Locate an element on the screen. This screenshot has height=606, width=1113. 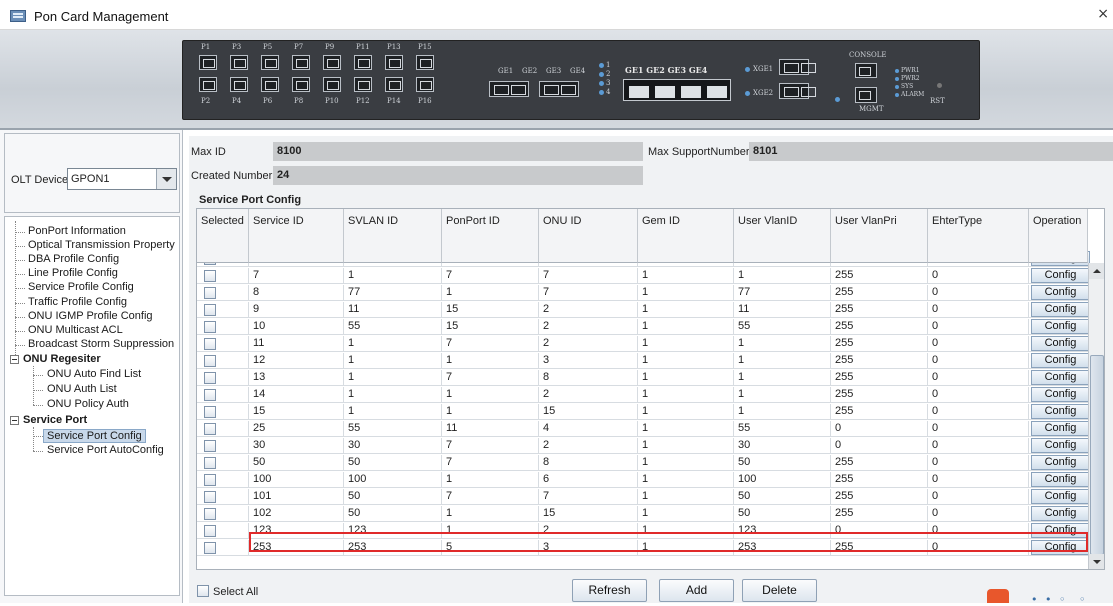
tree-item: ONU Multicast ACL is located at coordinates (75, 330).